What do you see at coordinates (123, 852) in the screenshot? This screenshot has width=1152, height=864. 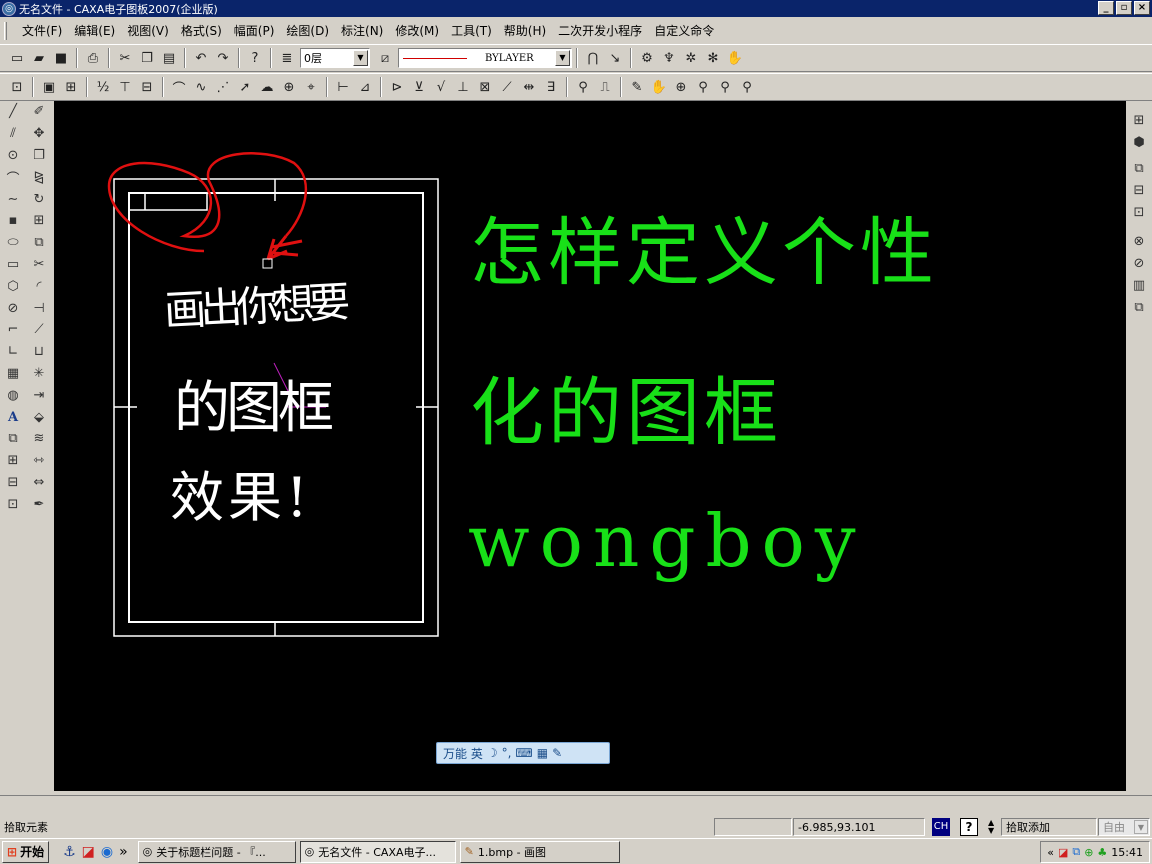 I see `more-icon: »` at bounding box center [123, 852].